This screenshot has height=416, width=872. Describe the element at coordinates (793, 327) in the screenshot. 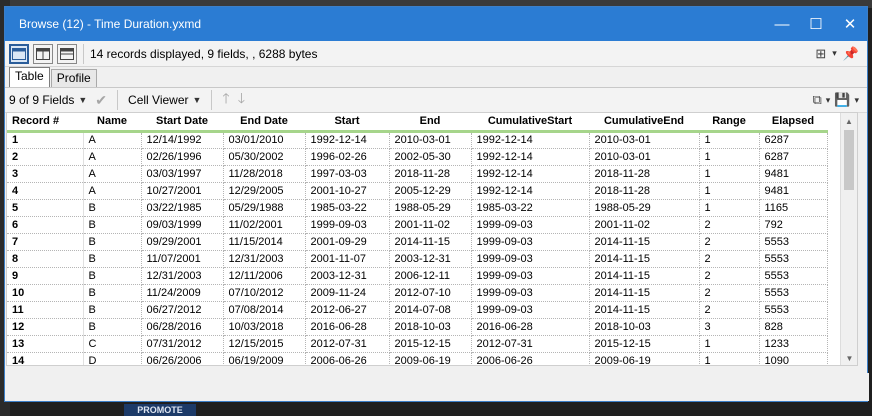

I see `table-cell: 828` at that location.